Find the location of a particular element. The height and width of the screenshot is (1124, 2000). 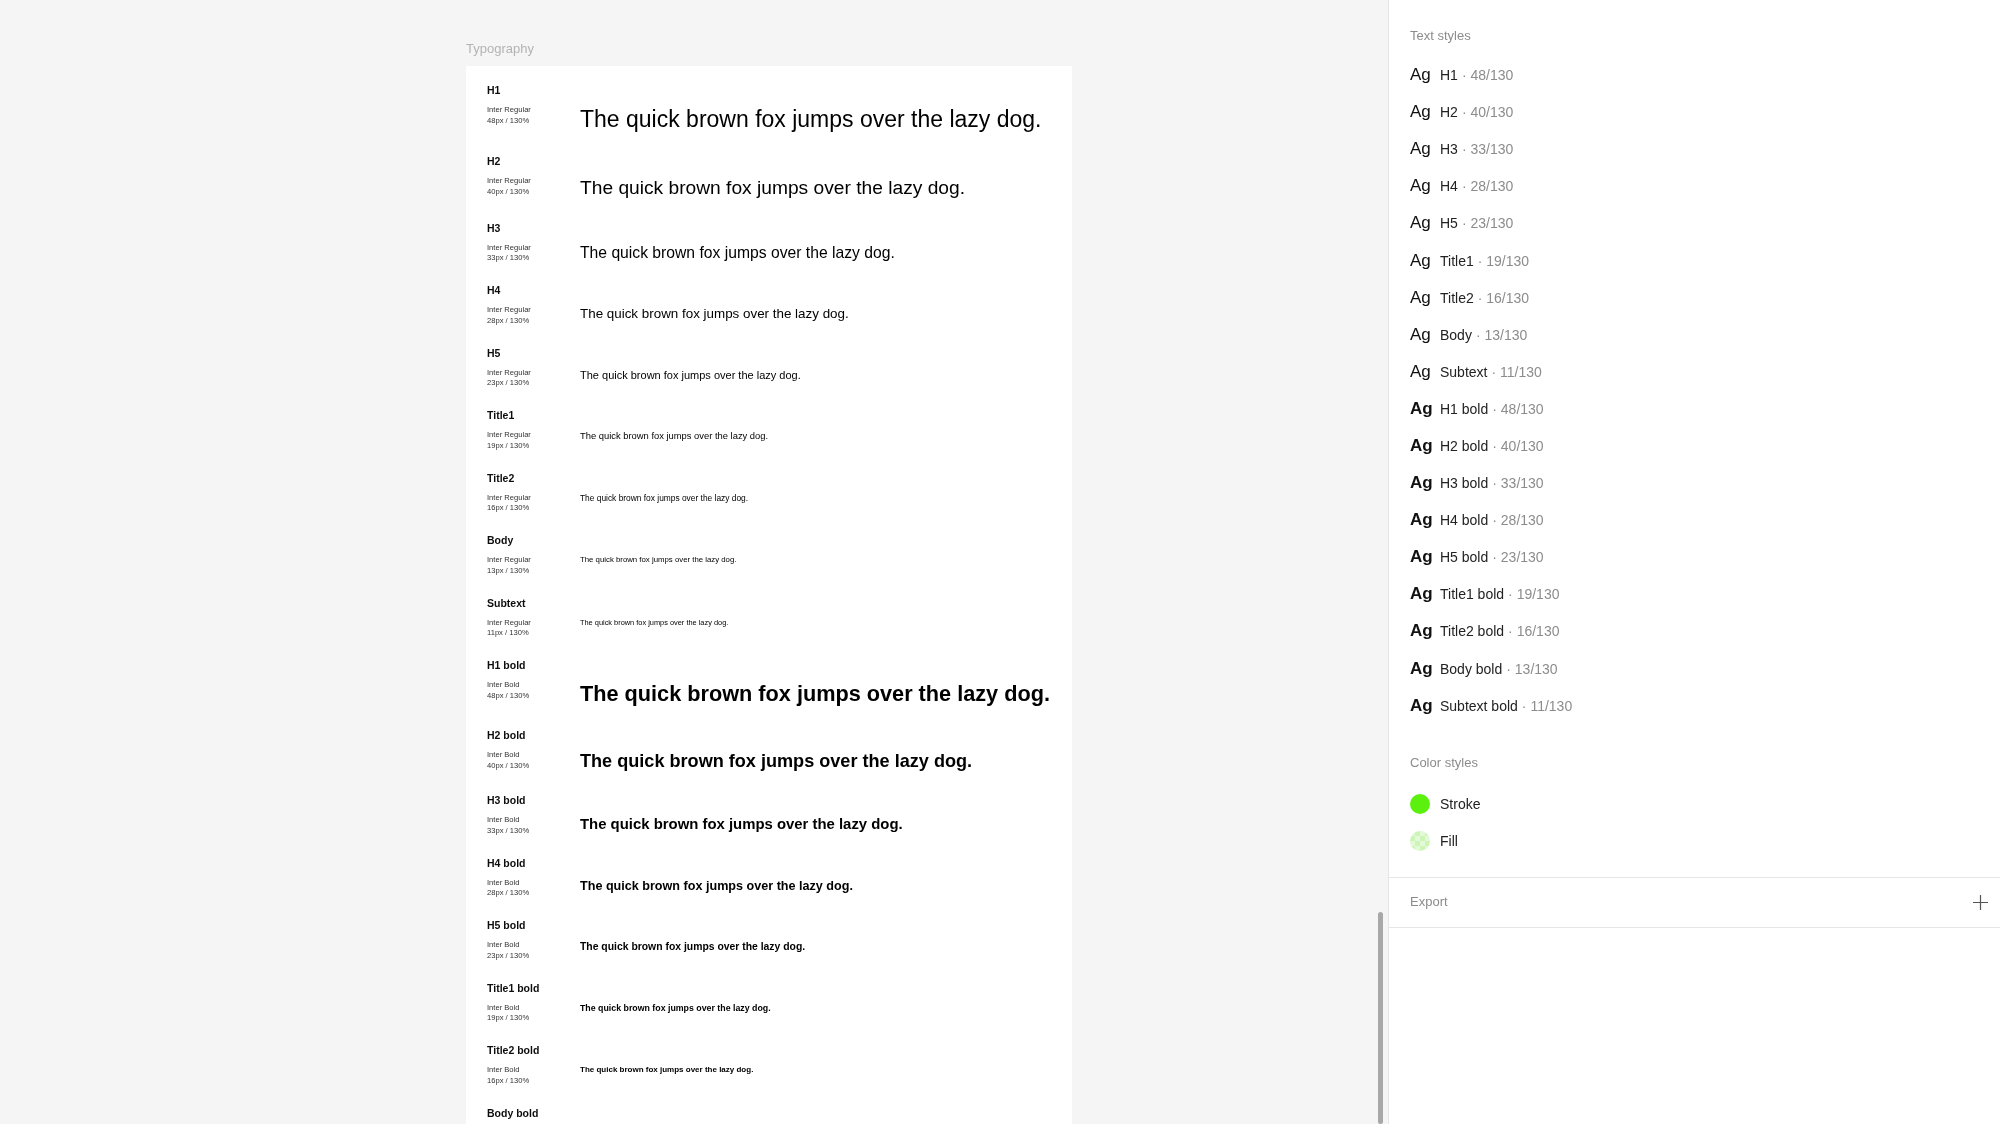

color-name: Fill is located at coordinates (1449, 841).